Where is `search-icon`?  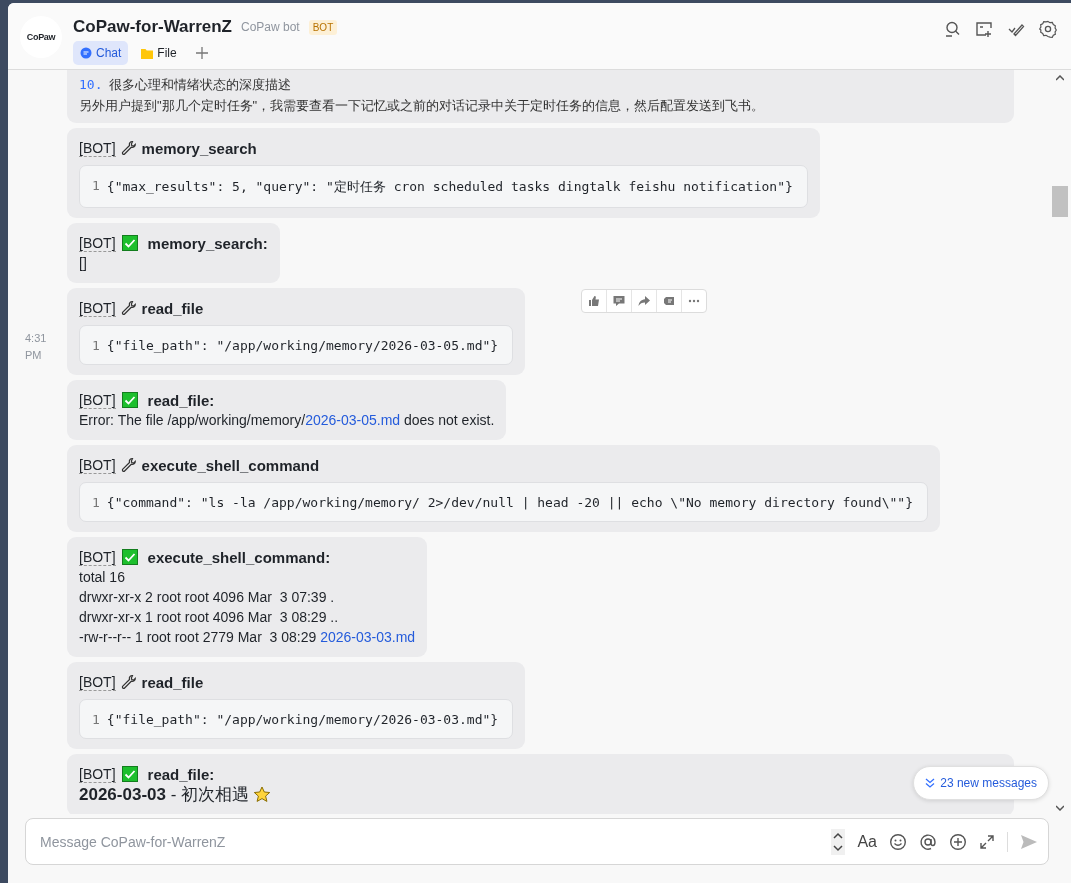
search-icon is located at coordinates (952, 29).